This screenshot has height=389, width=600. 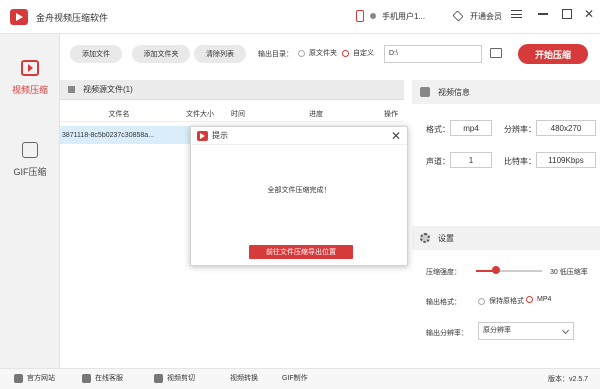 What do you see at coordinates (109, 378) in the screenshot?
I see `footer-label: 在线客服` at bounding box center [109, 378].